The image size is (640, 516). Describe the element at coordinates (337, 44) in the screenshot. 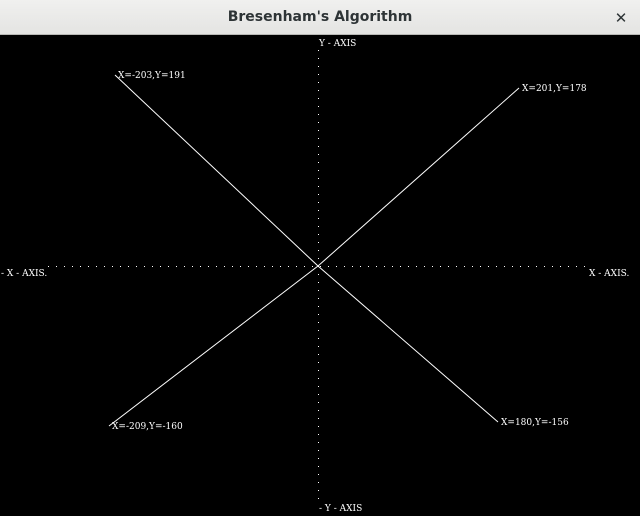

I see `y-axis-label: Y - AXIS` at that location.